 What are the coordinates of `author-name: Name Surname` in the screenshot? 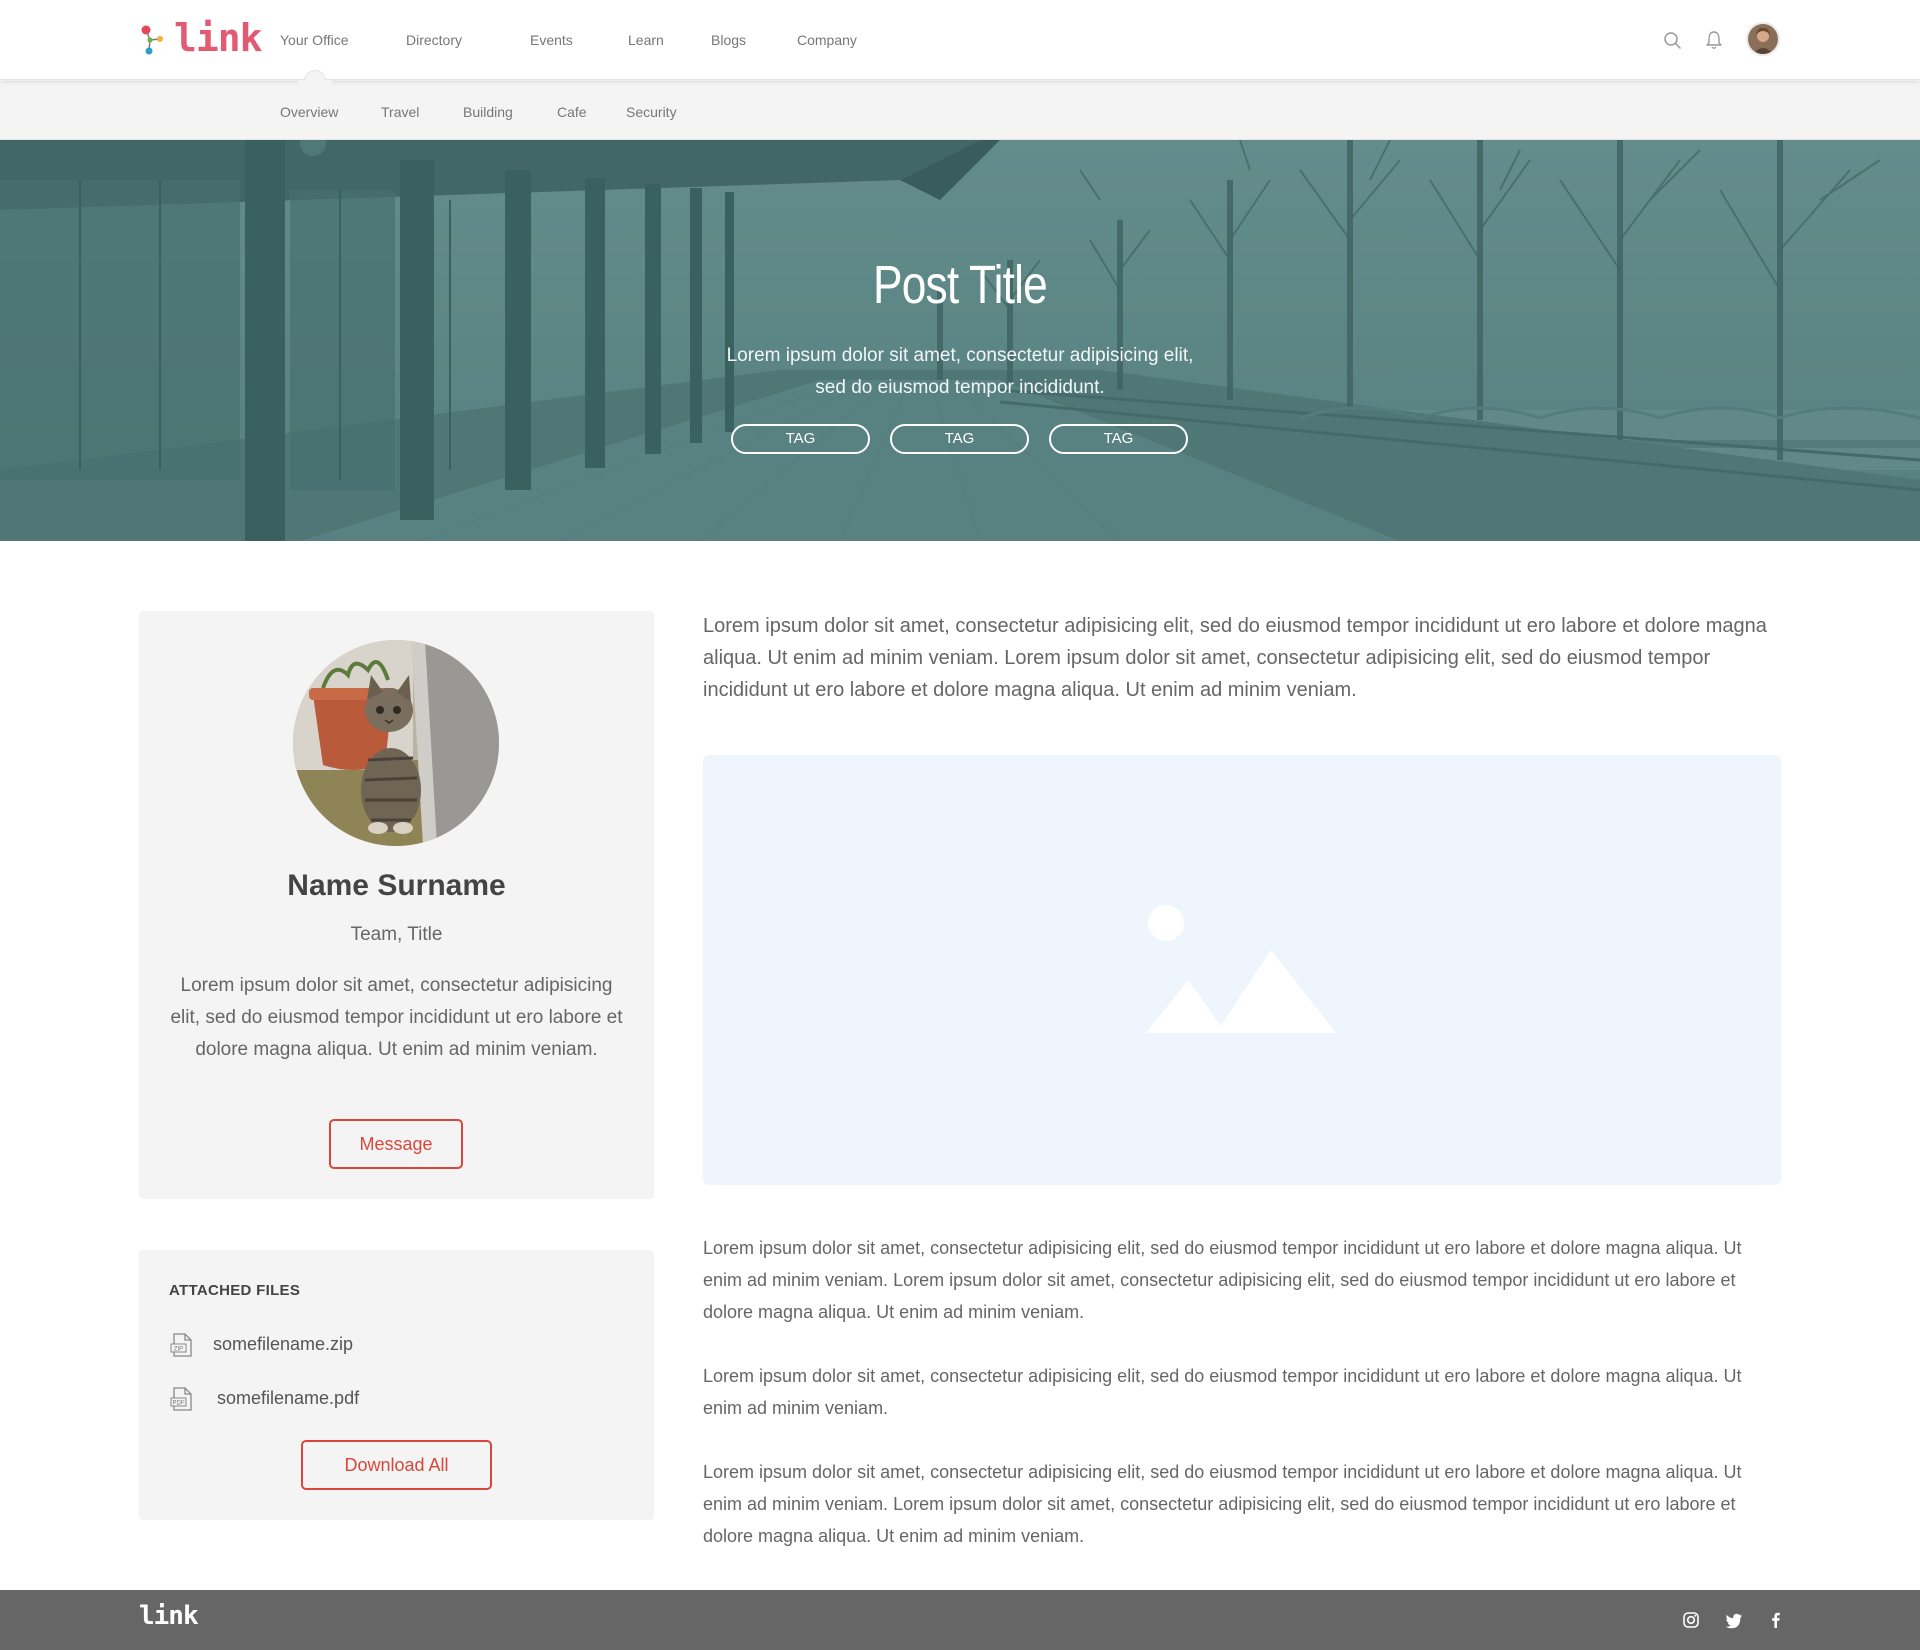 It's located at (396, 885).